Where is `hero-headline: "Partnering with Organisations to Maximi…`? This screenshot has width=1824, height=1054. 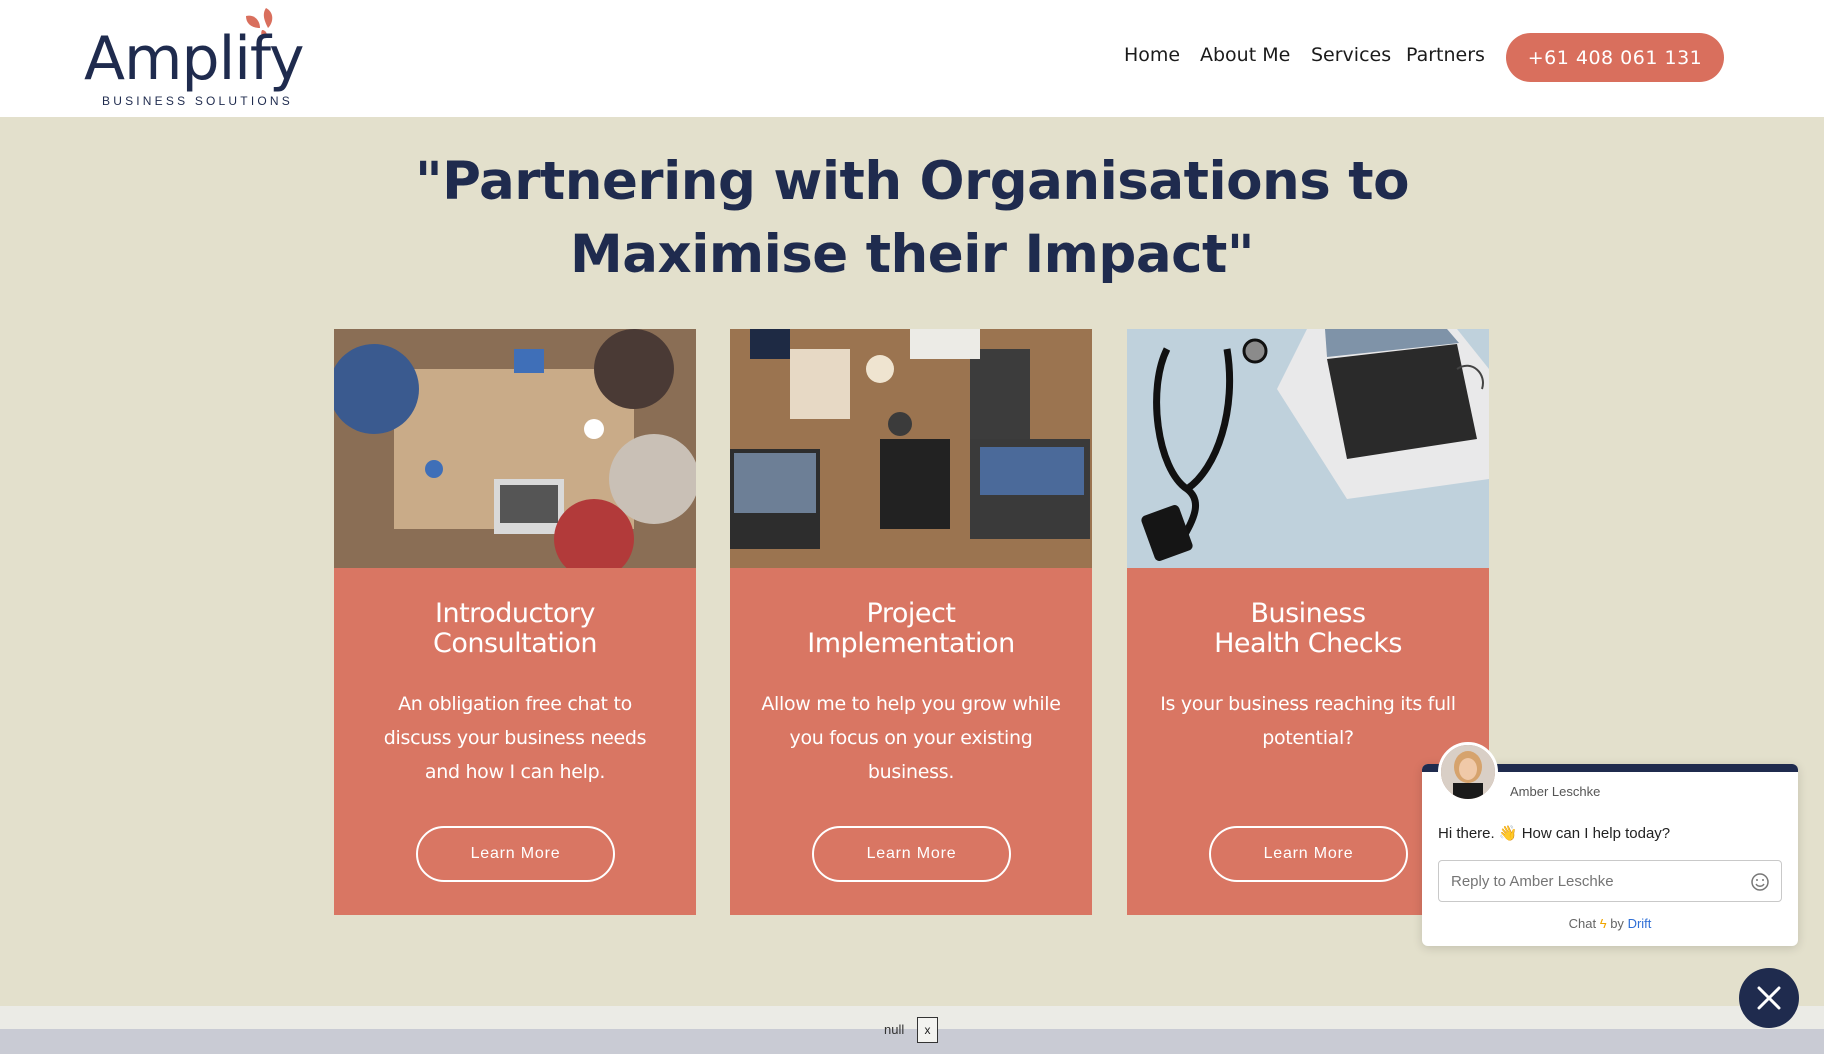
hero-headline: "Partnering with Organisations to Maximi… is located at coordinates (912, 218).